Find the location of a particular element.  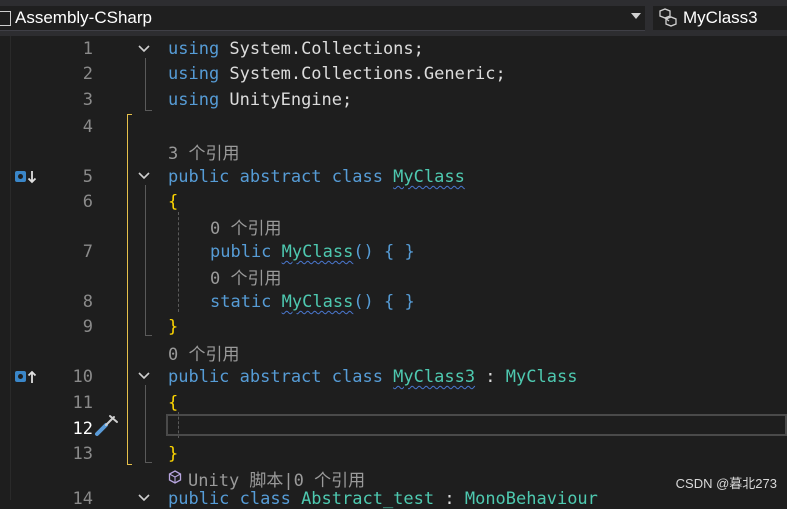

indent-guide is located at coordinates (178, 262).